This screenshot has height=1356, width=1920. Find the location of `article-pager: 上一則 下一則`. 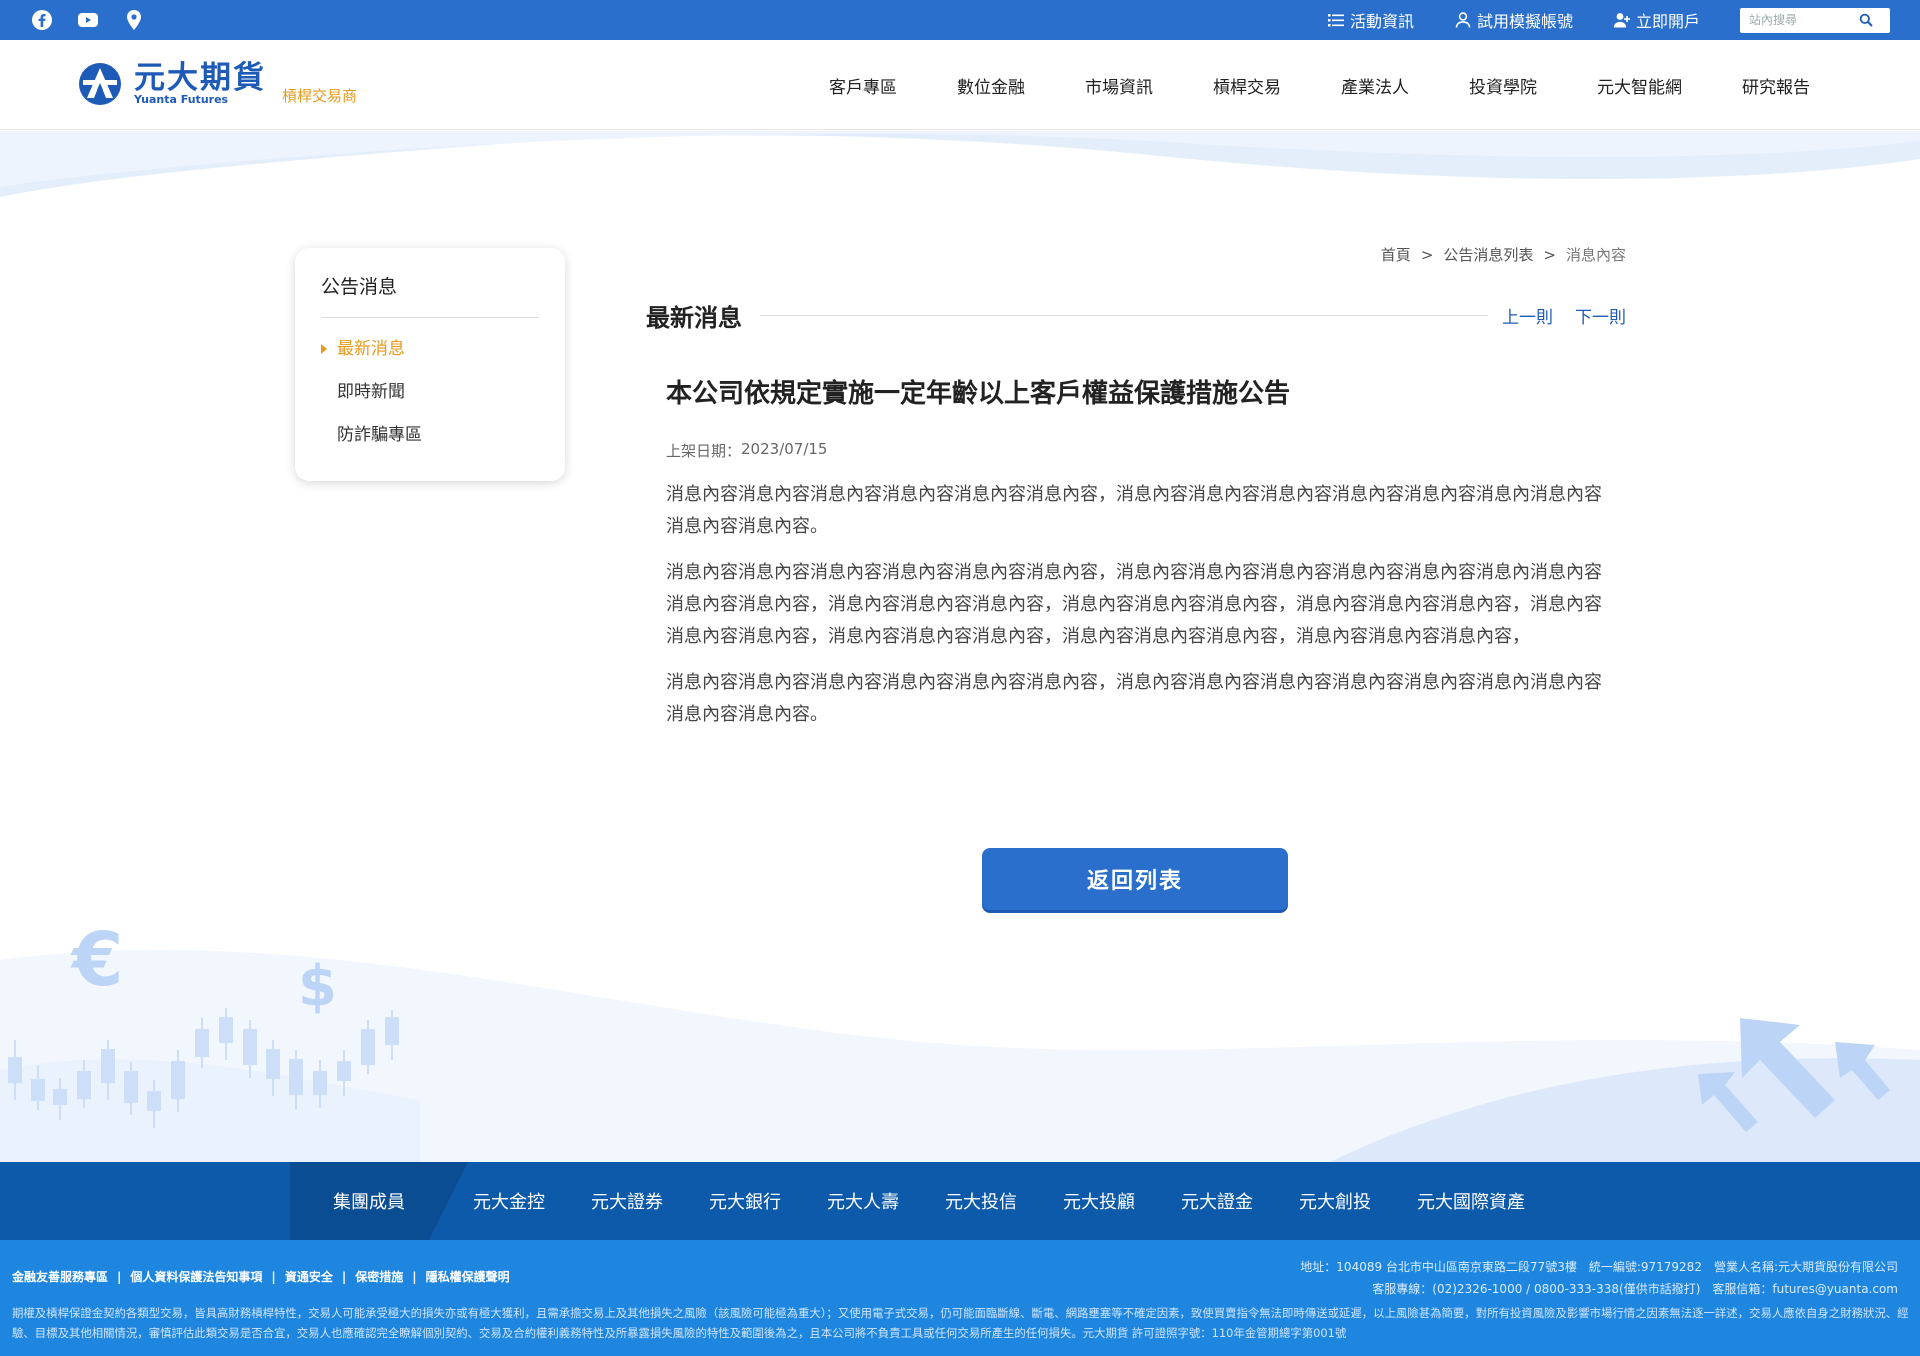

article-pager: 上一則 下一則 is located at coordinates (1564, 315).